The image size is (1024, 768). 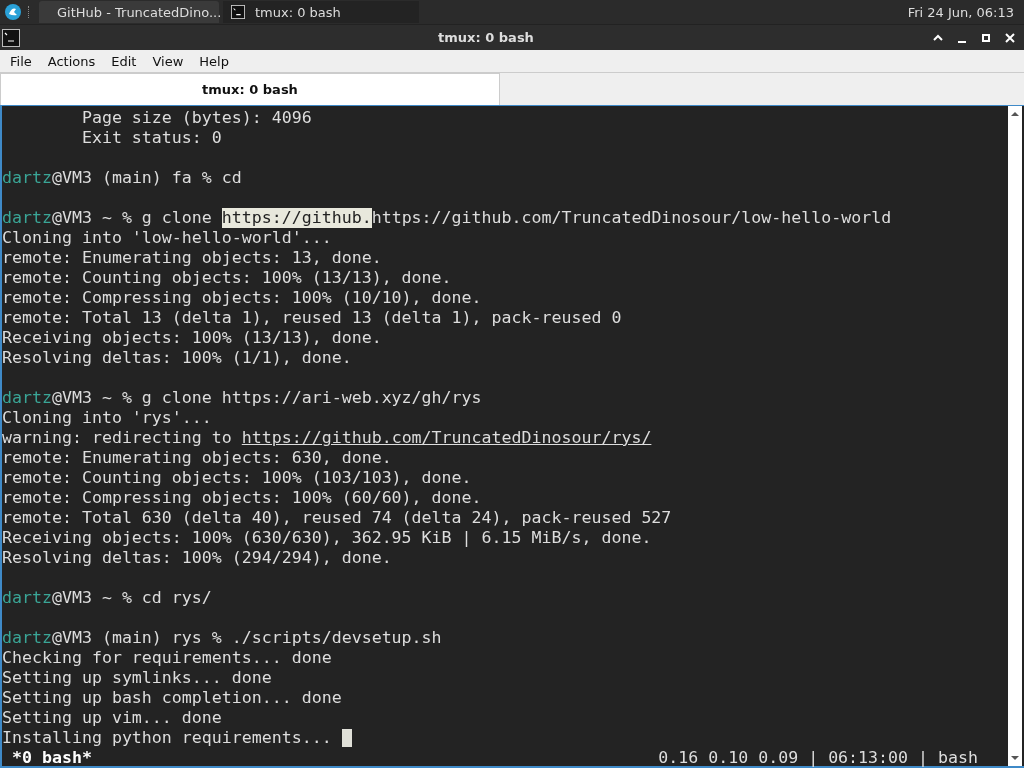 I want to click on terminal-text: Setting up vim... done, so click(x=112, y=718).